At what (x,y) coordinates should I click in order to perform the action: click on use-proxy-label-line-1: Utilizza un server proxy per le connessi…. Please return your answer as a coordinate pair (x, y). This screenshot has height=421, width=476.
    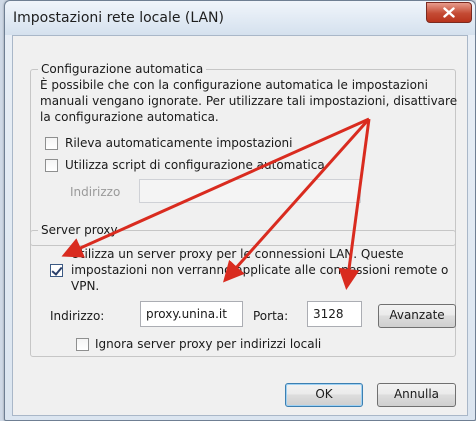
    Looking at the image, I should click on (237, 254).